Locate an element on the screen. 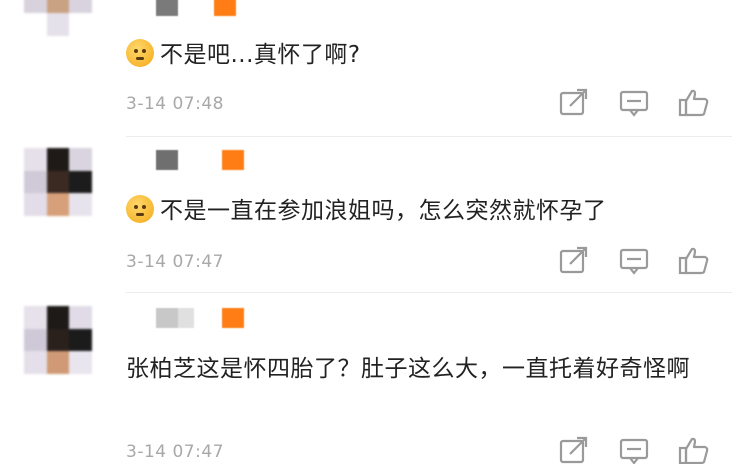 This screenshot has height=464, width=732. comment-text: 不是吧...真怀了啊? is located at coordinates (409, 55).